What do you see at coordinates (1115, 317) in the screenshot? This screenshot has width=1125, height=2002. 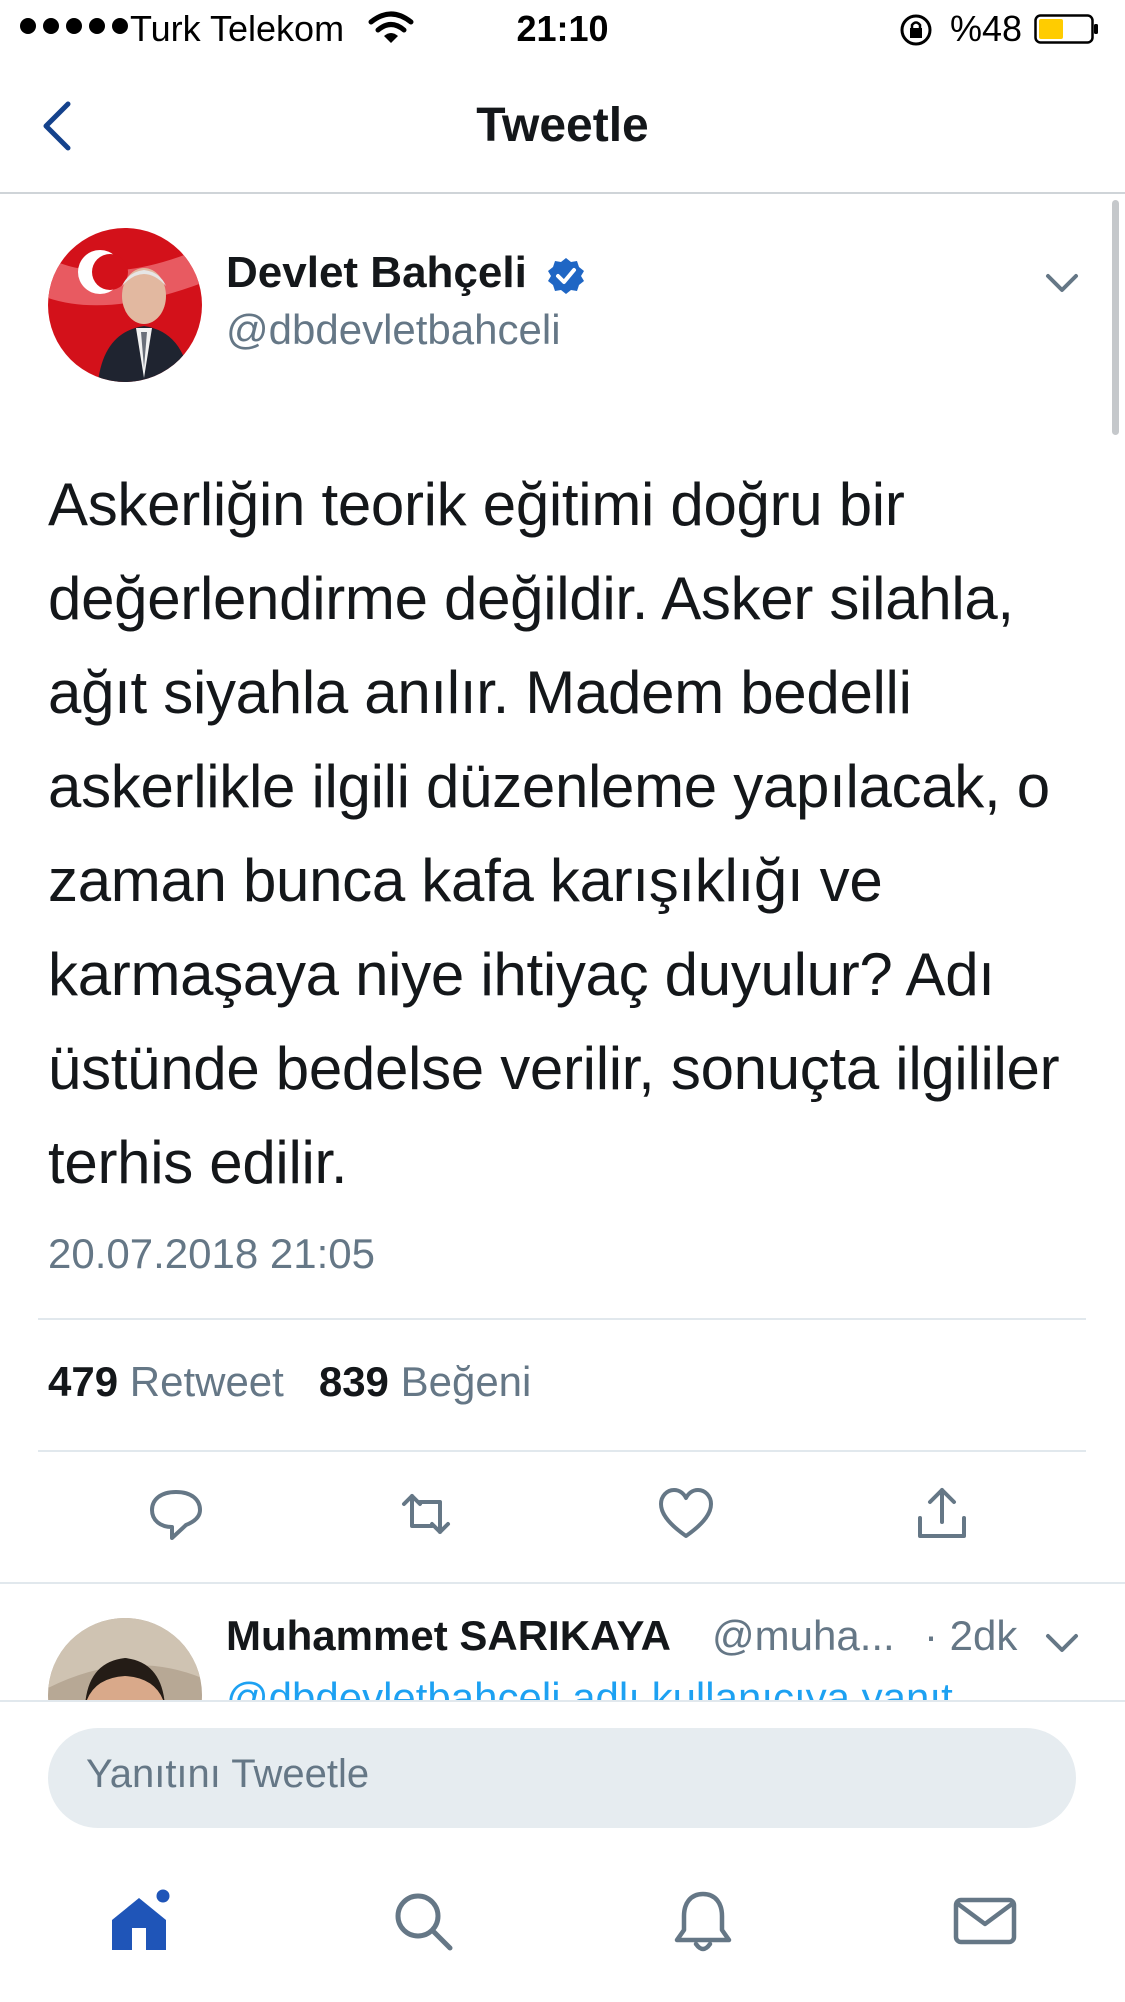 I see `scrollbar` at bounding box center [1115, 317].